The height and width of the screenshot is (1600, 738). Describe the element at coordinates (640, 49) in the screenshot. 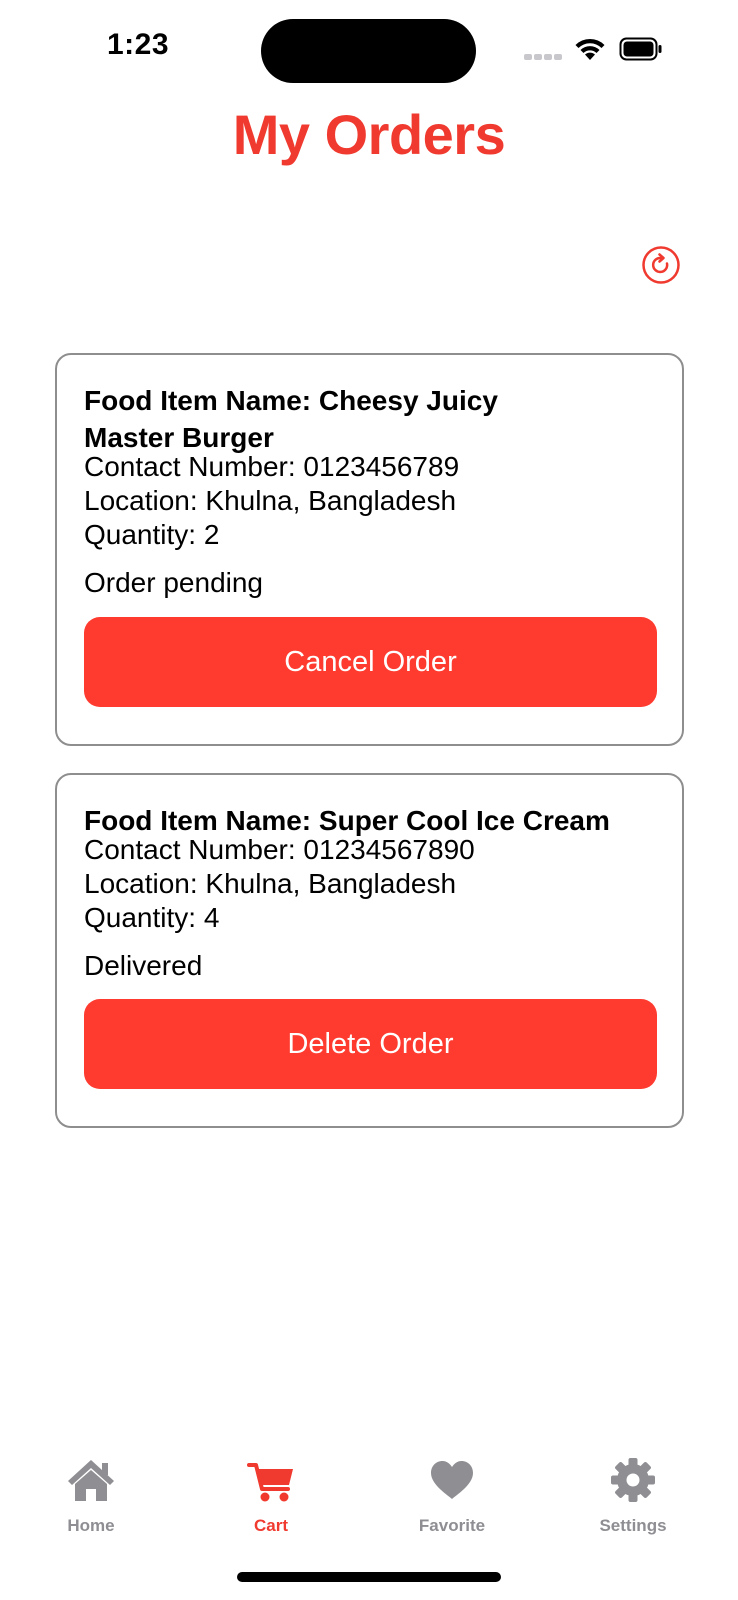

I see `battery-icon` at that location.